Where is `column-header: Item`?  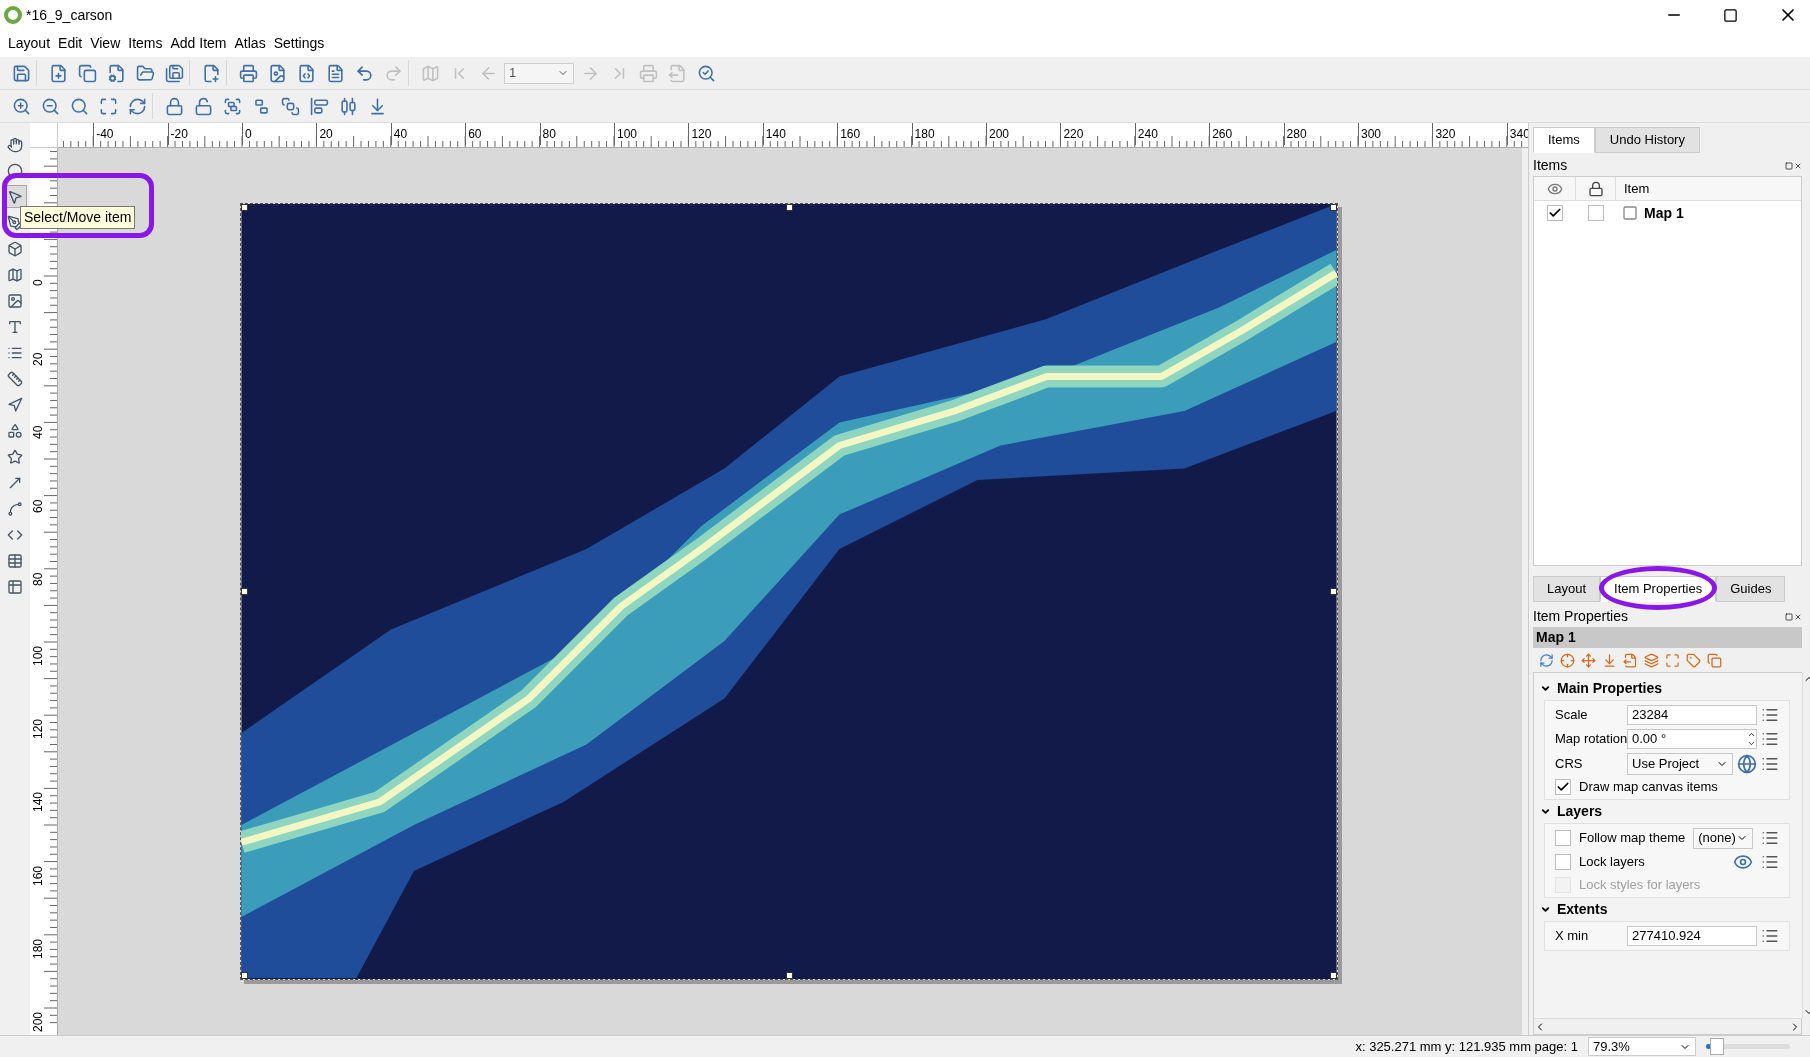 column-header: Item is located at coordinates (1633, 188).